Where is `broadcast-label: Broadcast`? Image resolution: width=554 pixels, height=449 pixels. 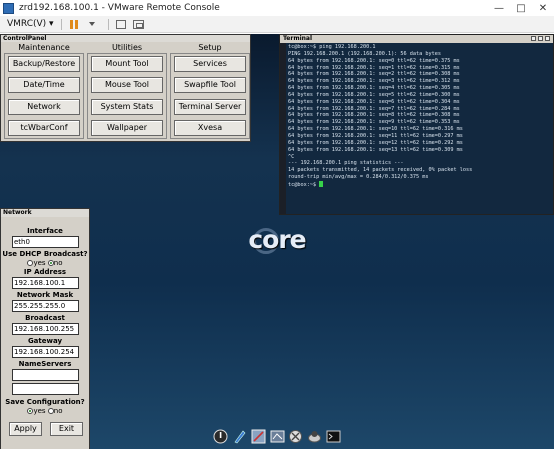
broadcast-label: Broadcast is located at coordinates (45, 318).